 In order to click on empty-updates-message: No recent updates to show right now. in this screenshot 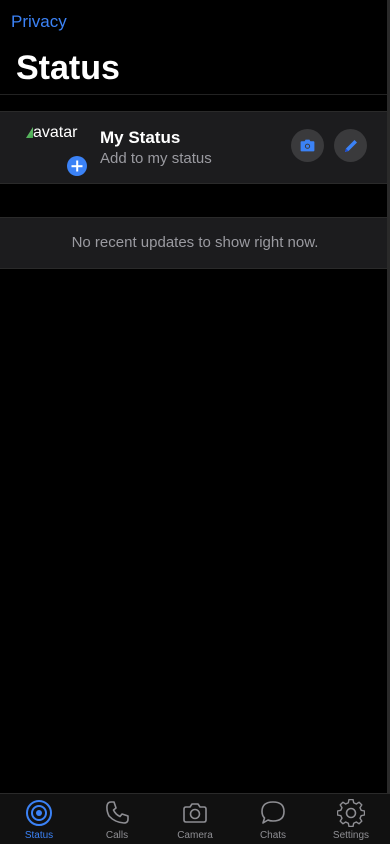, I will do `click(195, 242)`.